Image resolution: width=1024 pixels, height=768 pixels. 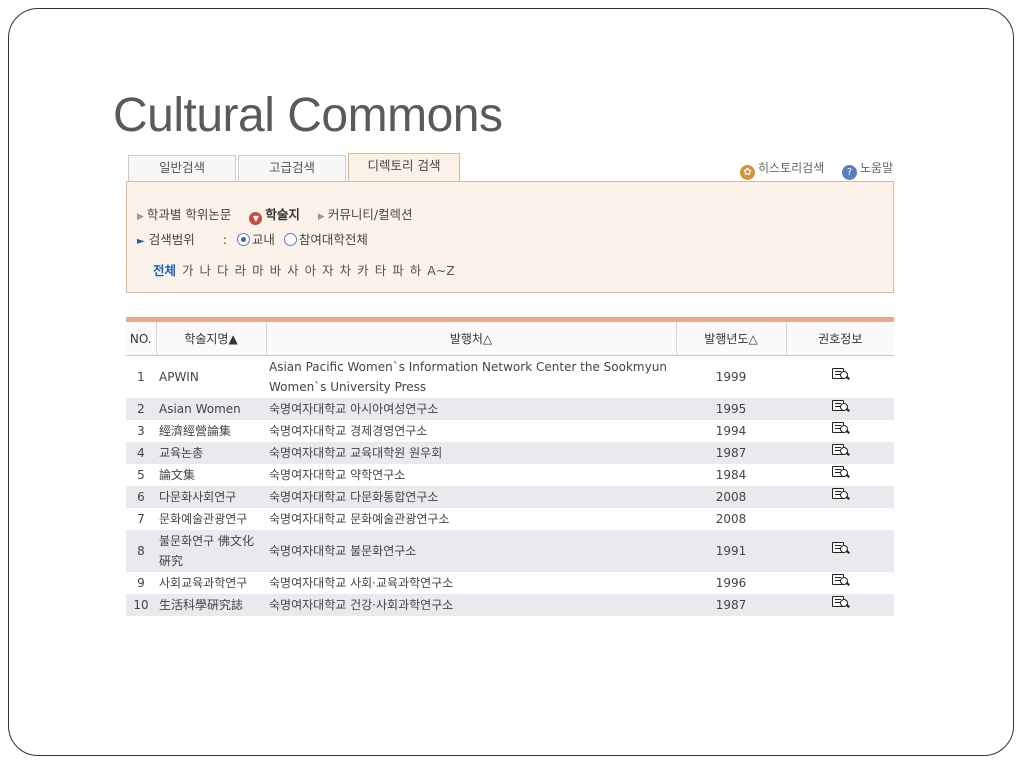 I want to click on publisher: 숙명여자대학교 불문화연구소, so click(x=471, y=551).